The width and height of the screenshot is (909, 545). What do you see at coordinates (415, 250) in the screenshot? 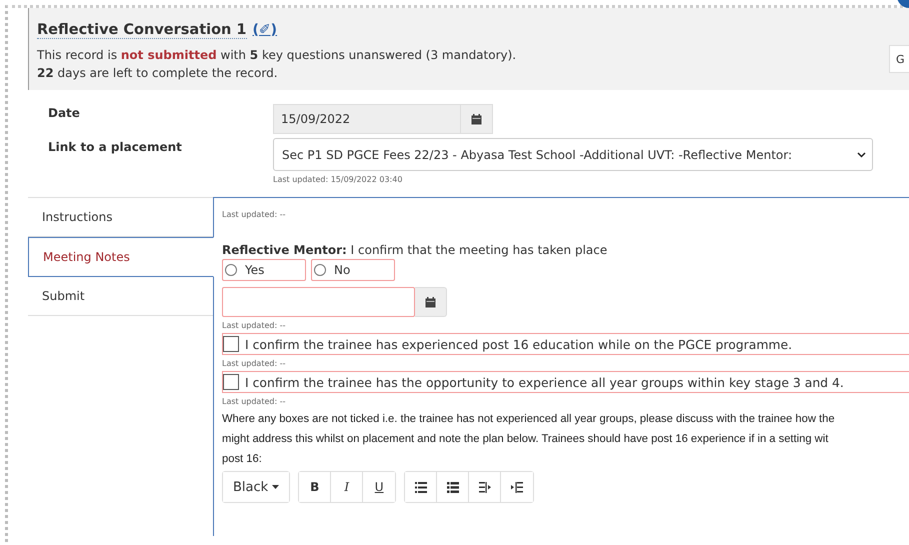
I see `question-text: Reflective Mentor: I confirm that the meeting has taken place` at bounding box center [415, 250].